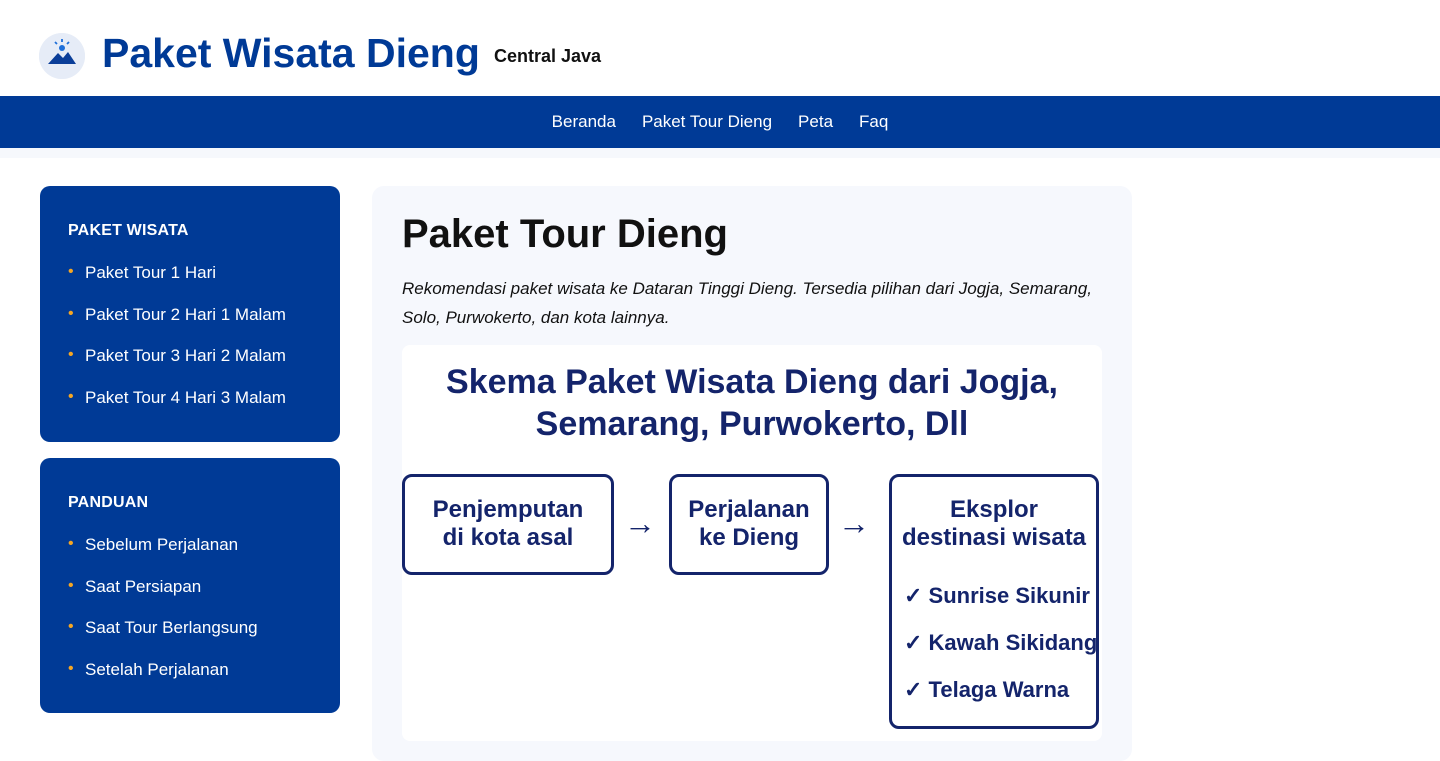 This screenshot has height=761, width=1440. What do you see at coordinates (707, 122) in the screenshot?
I see `nav-item-paket-tour-dieng: Paket Tour Dieng` at bounding box center [707, 122].